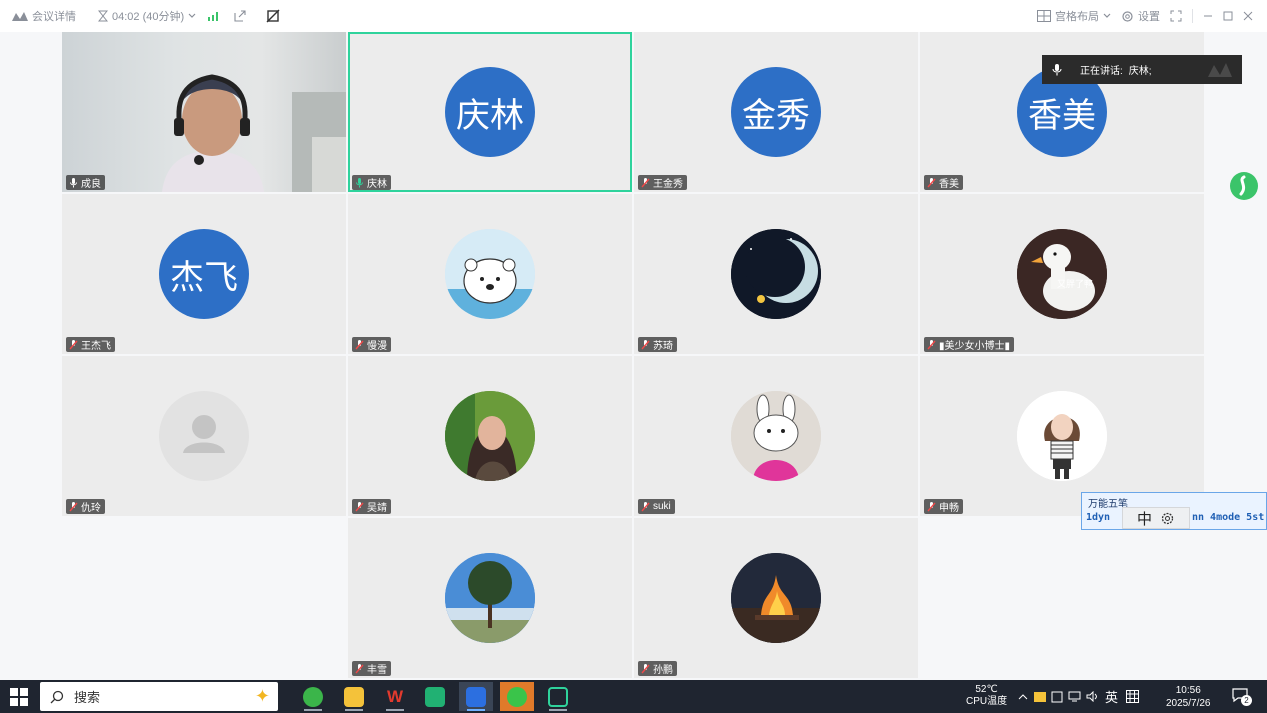 The image size is (1267, 713). What do you see at coordinates (656, 506) in the screenshot?
I see `participant-name-tag: suki` at bounding box center [656, 506].